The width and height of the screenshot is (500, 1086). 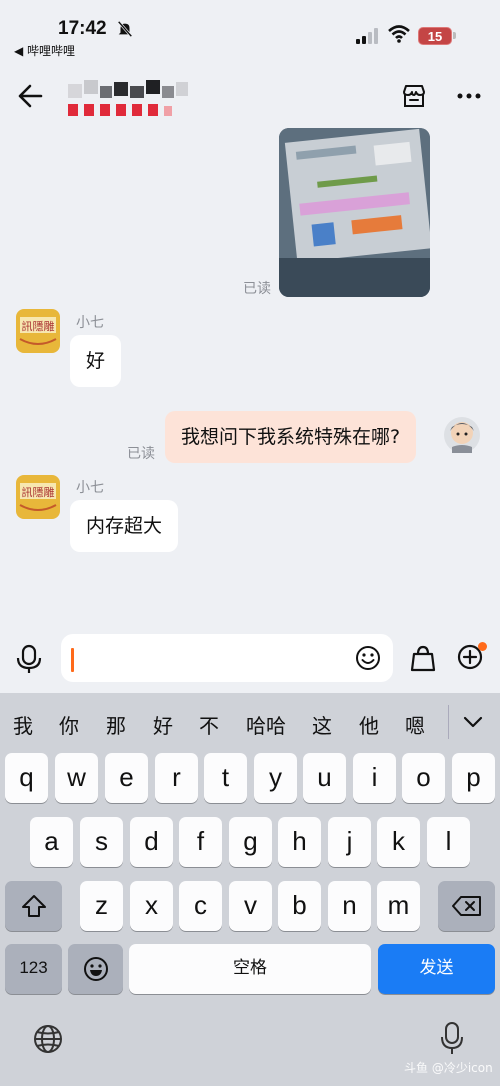 I want to click on candidate-word: 你, so click(x=69, y=724).